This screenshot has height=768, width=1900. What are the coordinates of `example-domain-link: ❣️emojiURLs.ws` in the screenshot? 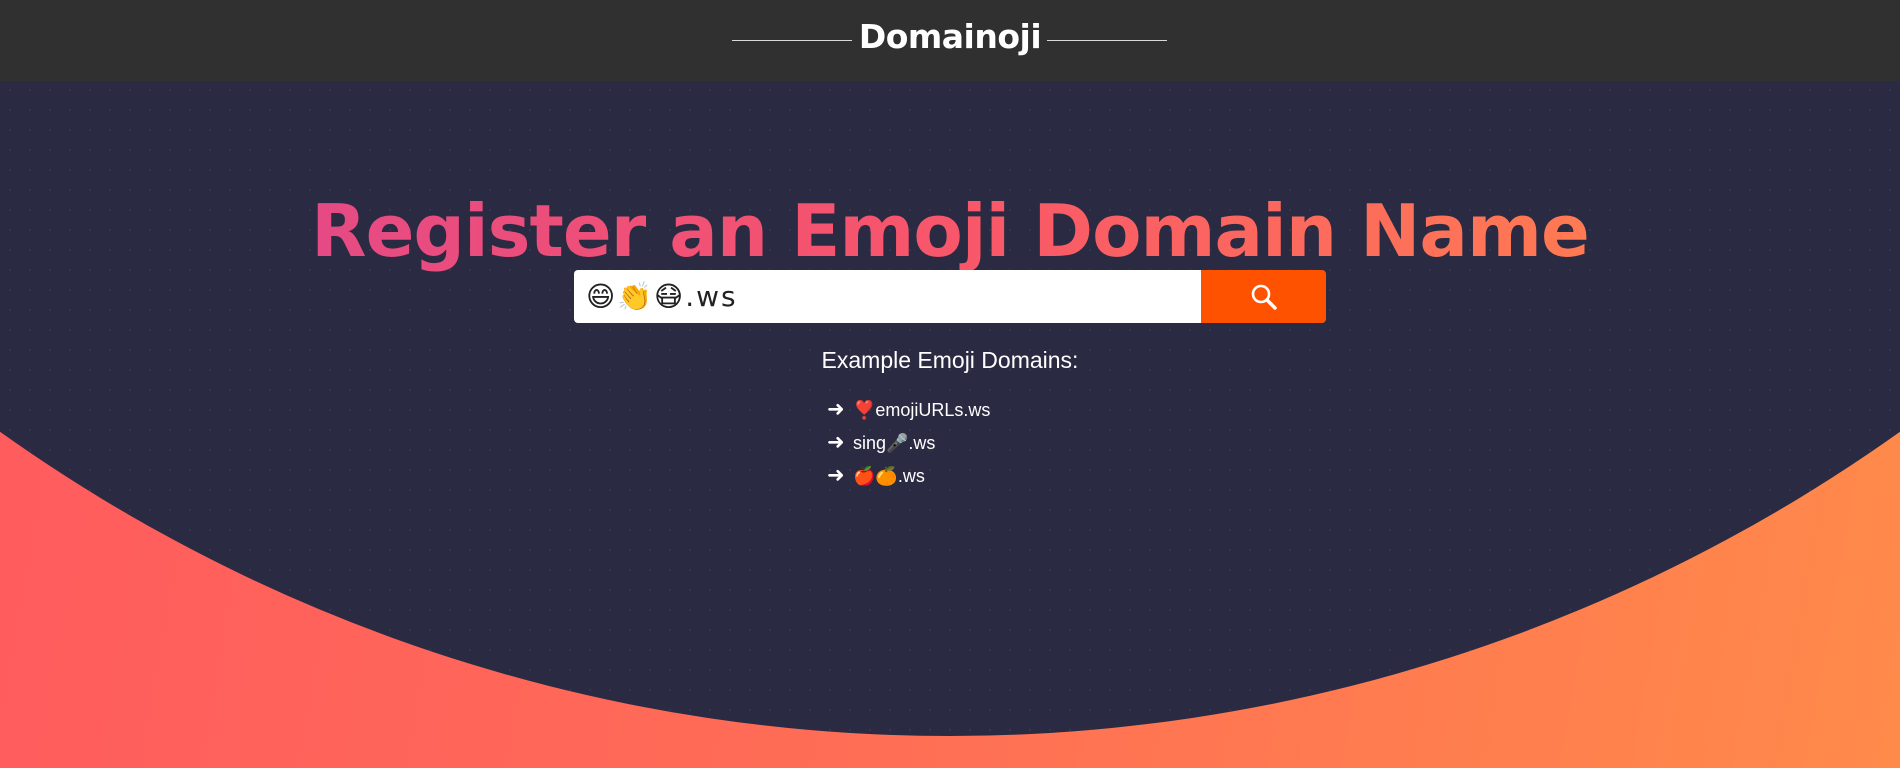 It's located at (921, 410).